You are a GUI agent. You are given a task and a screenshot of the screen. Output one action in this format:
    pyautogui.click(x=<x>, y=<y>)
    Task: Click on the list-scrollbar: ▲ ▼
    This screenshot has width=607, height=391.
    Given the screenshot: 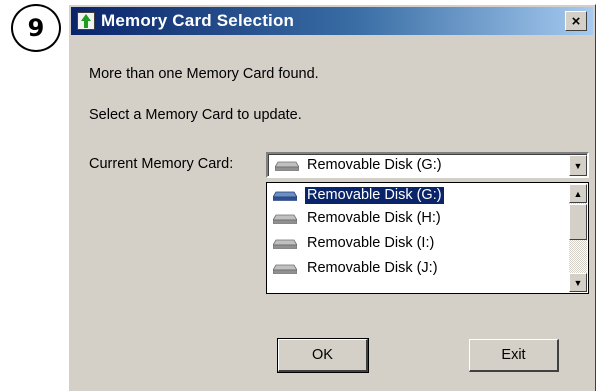 What is the action you would take?
    pyautogui.click(x=578, y=238)
    